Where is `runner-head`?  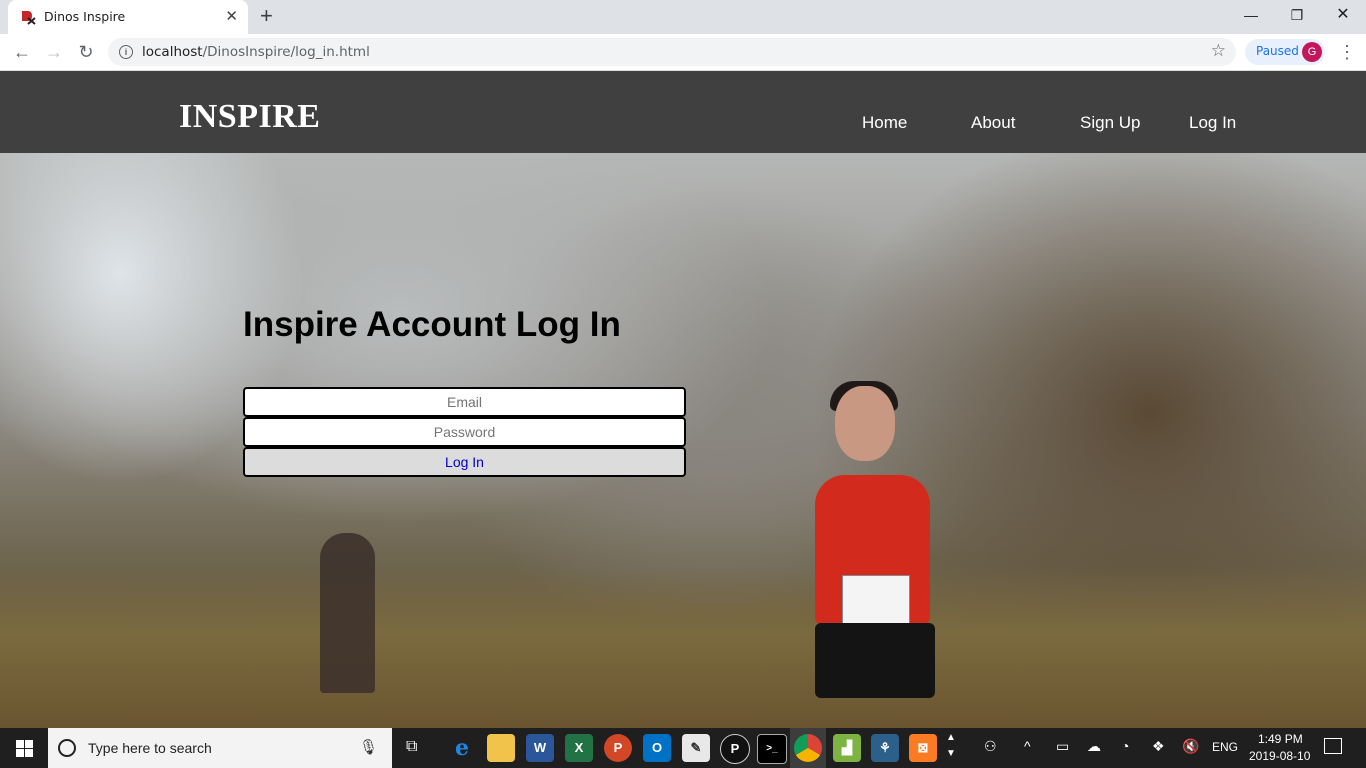 runner-head is located at coordinates (865, 423).